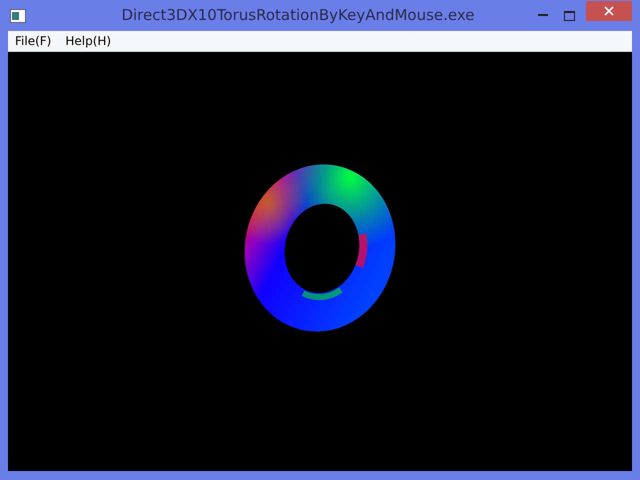  Describe the element at coordinates (298, 15) in the screenshot. I see `window-title: Direct3DX10TorusRotationByKeyAndMouse.exe` at that location.